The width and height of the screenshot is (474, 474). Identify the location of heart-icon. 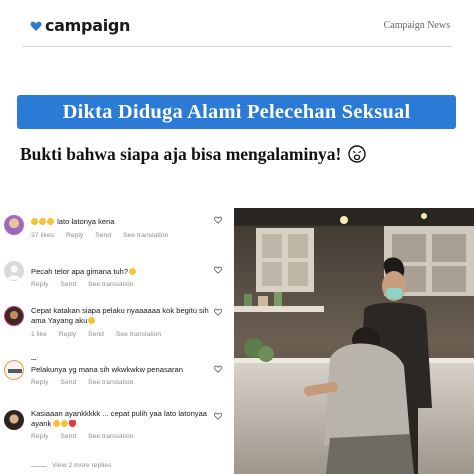
(36, 26).